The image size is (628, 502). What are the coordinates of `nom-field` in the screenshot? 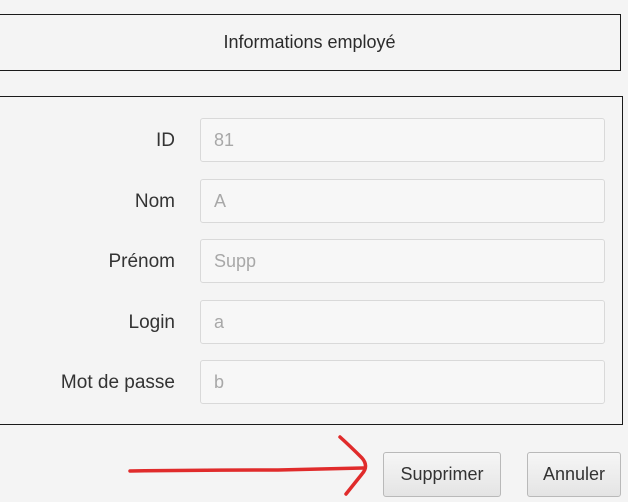 It's located at (402, 201).